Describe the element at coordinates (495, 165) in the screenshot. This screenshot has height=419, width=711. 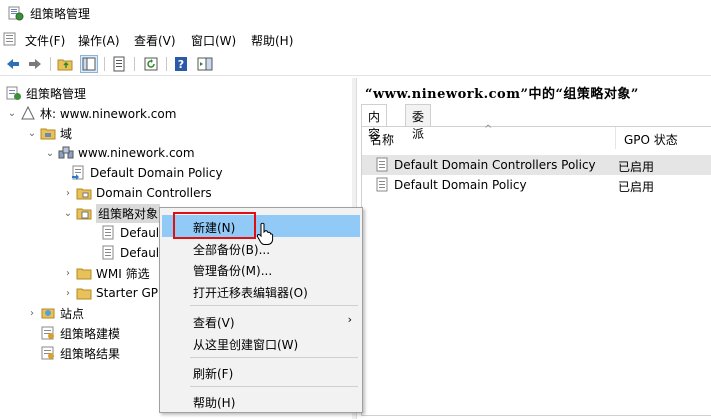
I see `gpo-name: Default Domain Controllers Policy` at that location.